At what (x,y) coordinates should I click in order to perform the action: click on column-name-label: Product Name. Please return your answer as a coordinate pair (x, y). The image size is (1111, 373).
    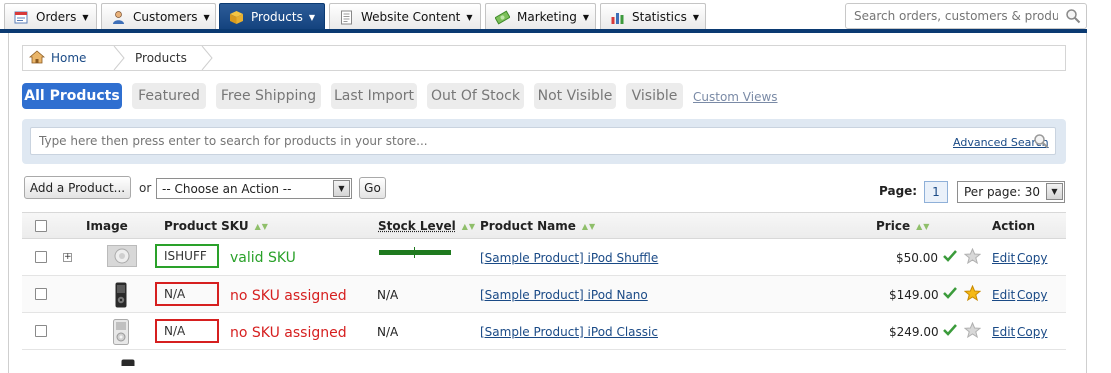
    Looking at the image, I should click on (528, 226).